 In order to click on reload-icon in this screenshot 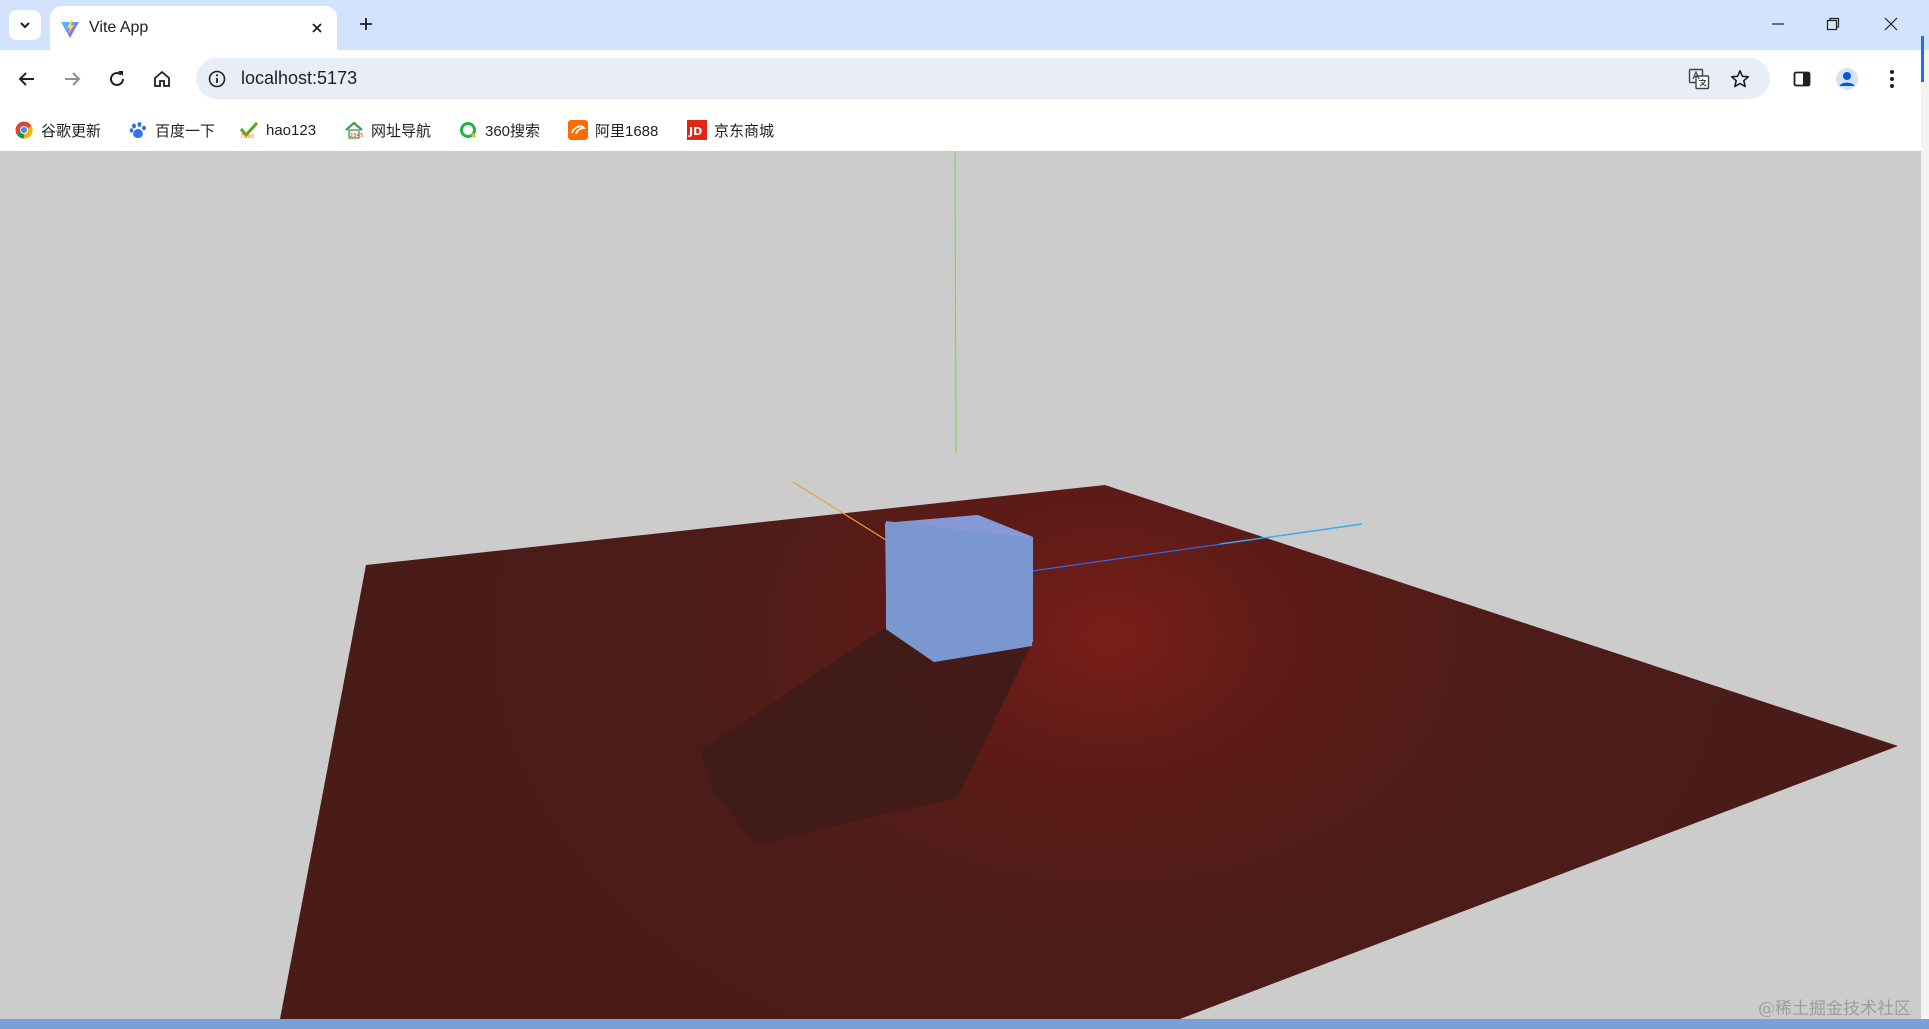, I will do `click(117, 78)`.